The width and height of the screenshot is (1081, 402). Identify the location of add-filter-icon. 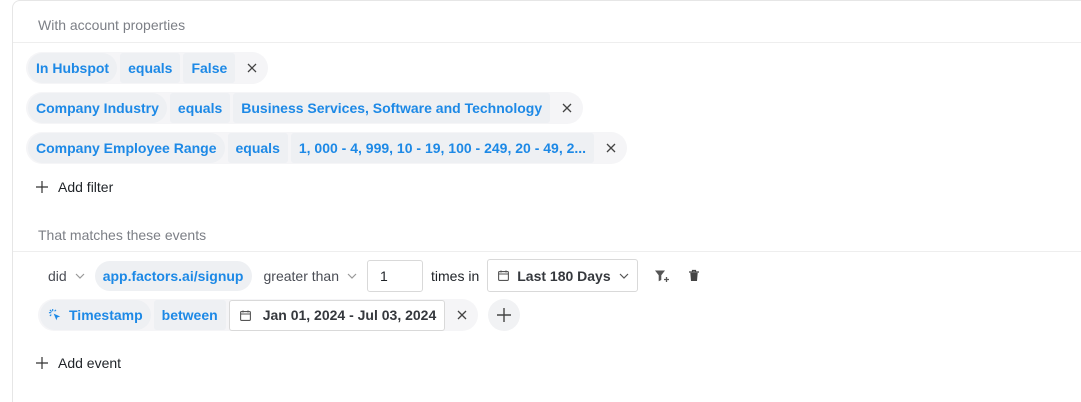
(662, 276).